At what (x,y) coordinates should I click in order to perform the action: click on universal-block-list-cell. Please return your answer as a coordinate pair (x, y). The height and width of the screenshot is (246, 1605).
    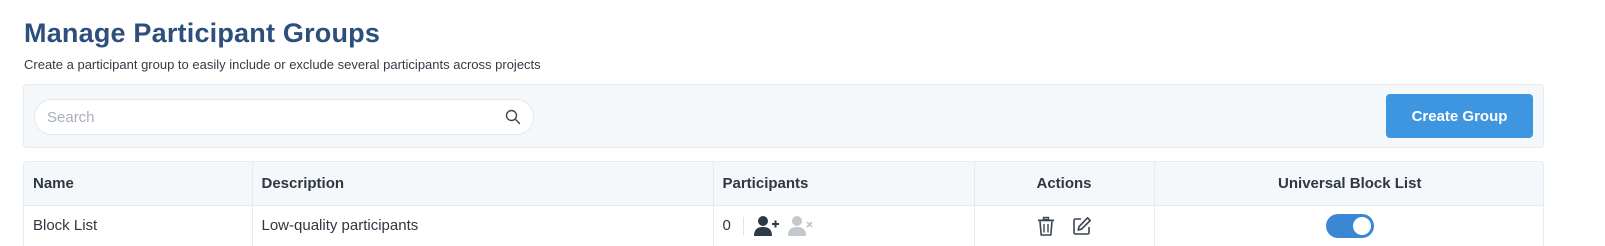
    Looking at the image, I should click on (1348, 225).